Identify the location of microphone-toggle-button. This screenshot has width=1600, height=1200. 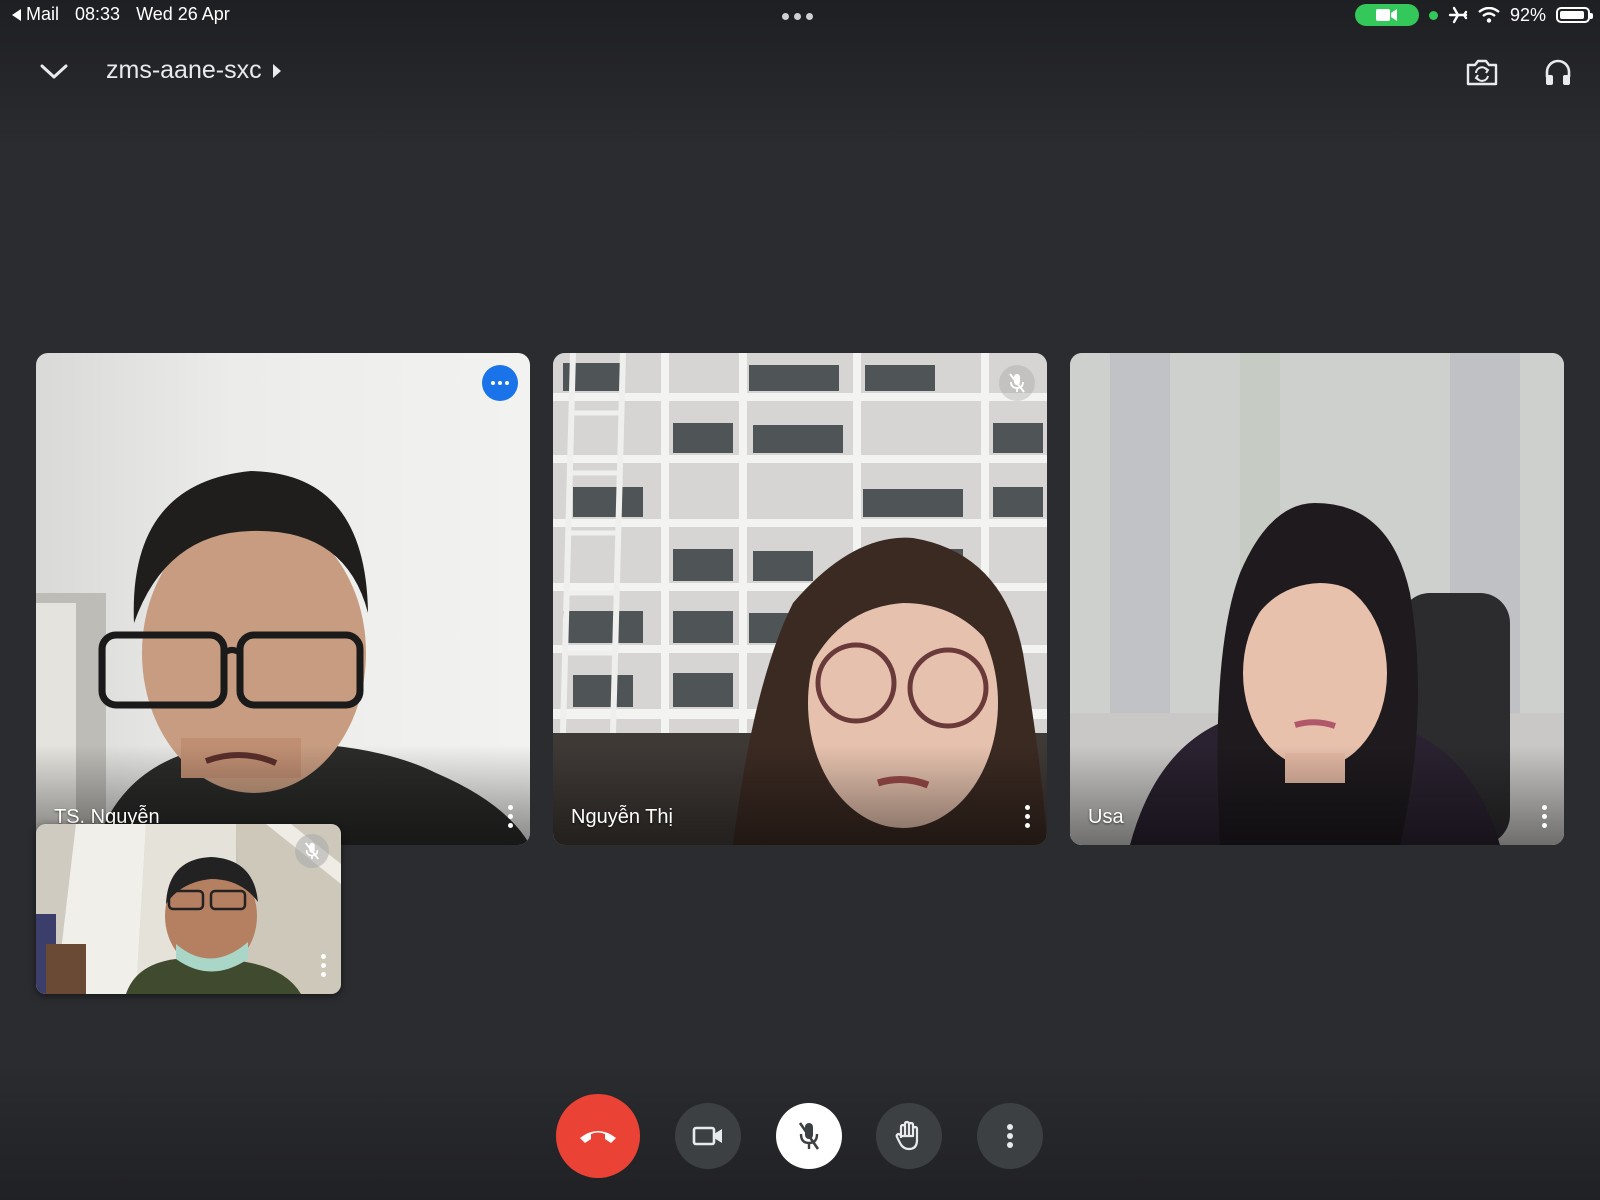
(809, 1136).